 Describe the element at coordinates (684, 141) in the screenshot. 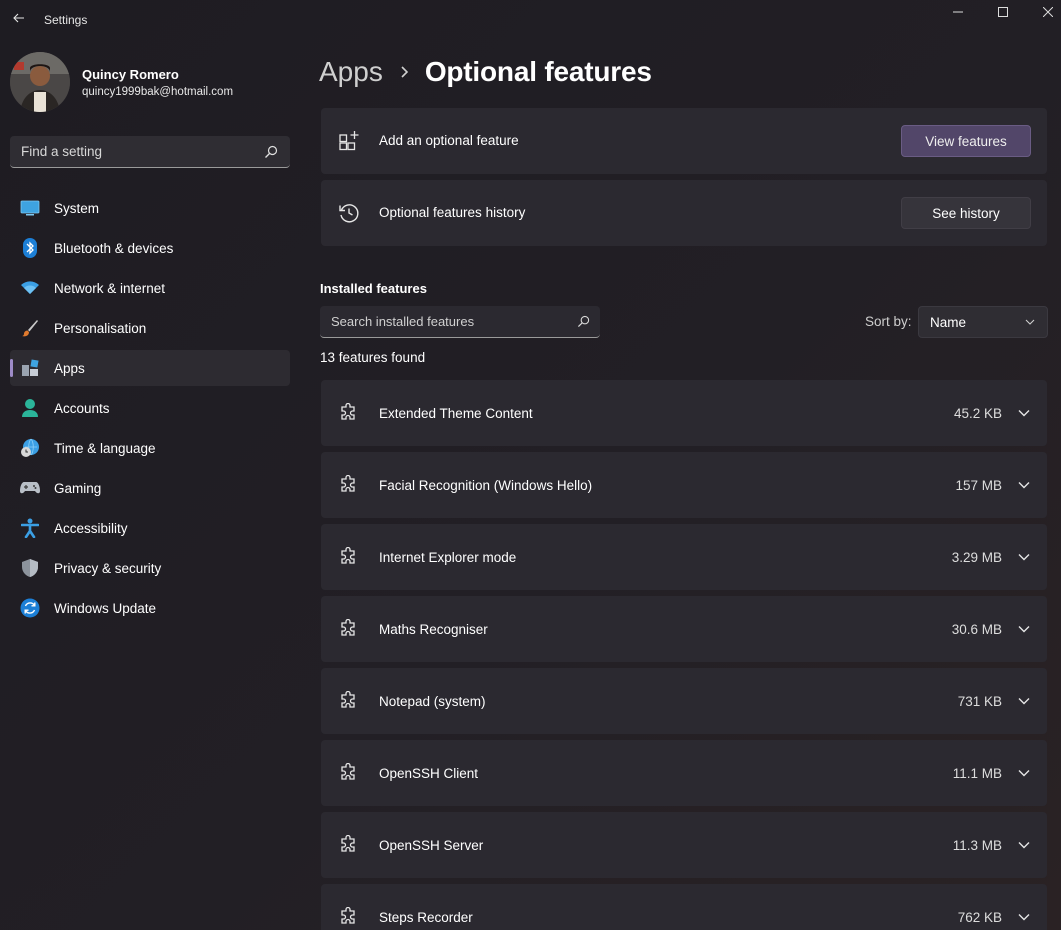

I see `add-optional-feature-card: Add an optional feature View features` at that location.